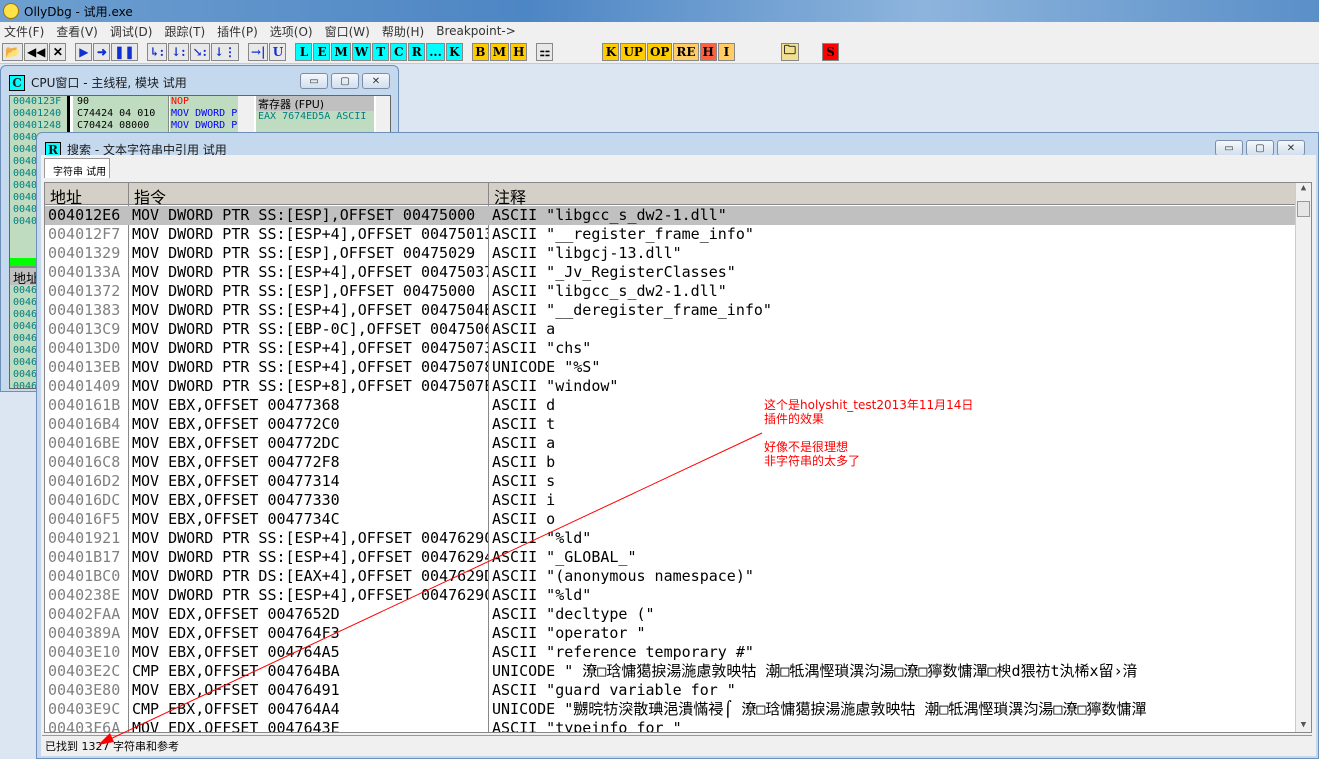 The width and height of the screenshot is (1319, 759). Describe the element at coordinates (806, 447) in the screenshot. I see `annotation-line: 好像不是很理想` at that location.